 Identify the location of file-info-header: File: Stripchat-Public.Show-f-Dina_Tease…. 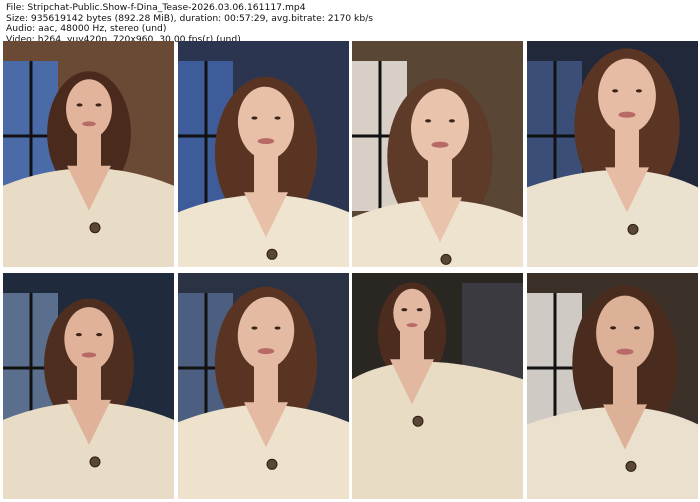
(189, 23).